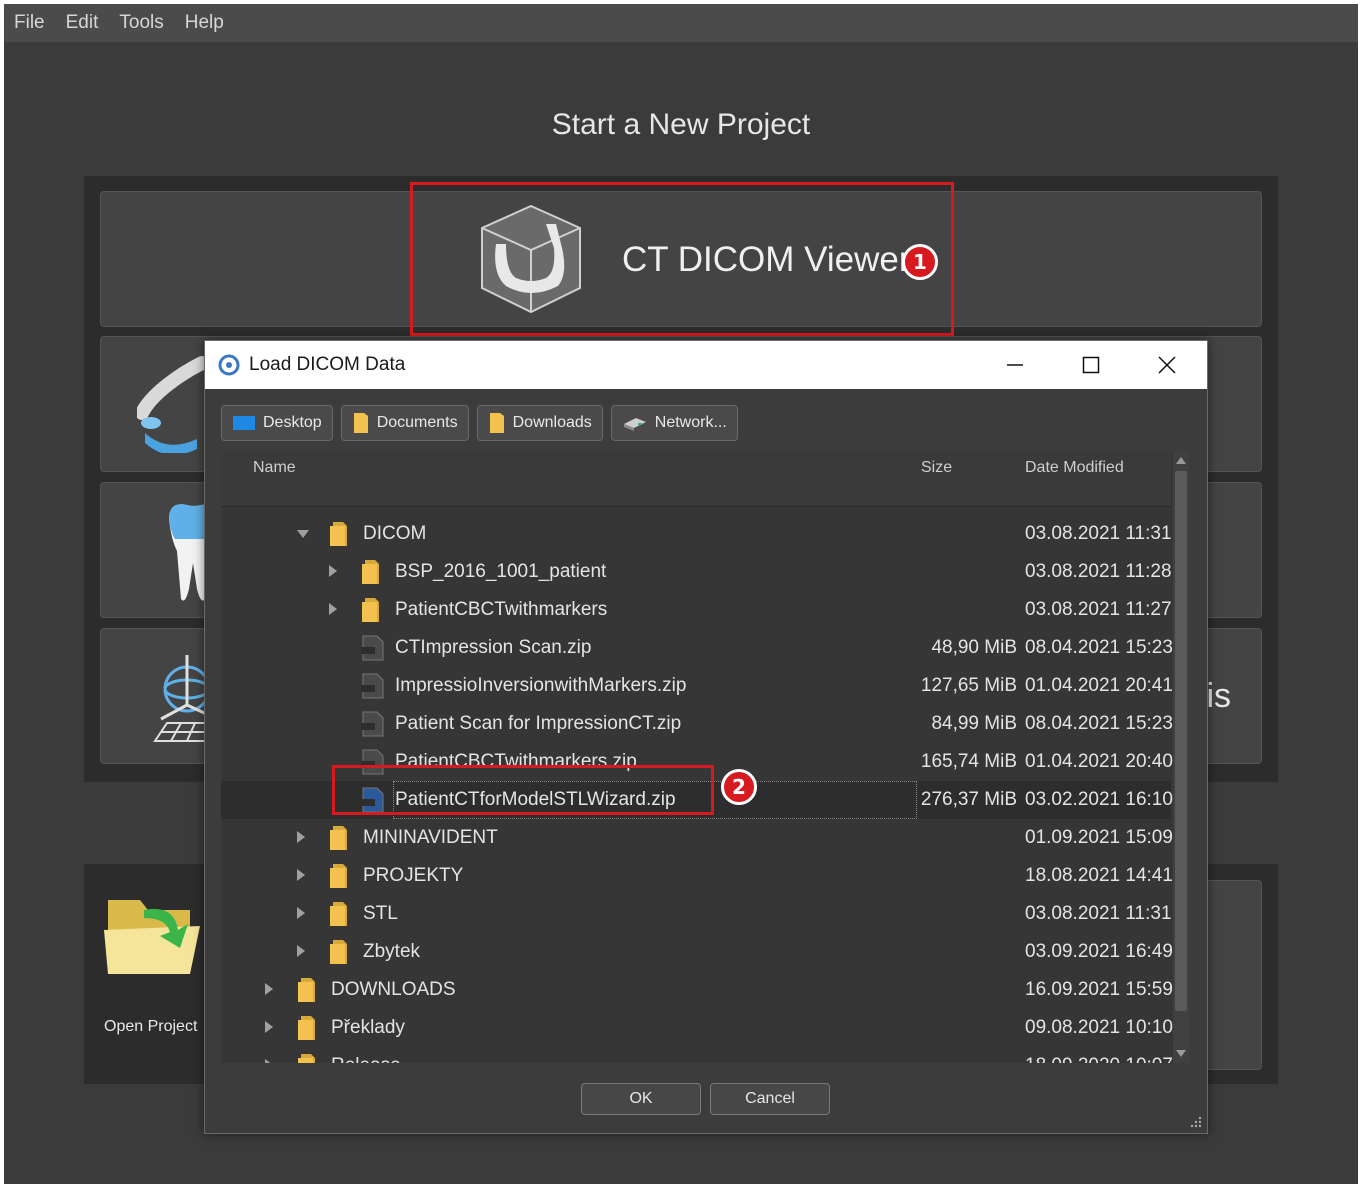 Image resolution: width=1360 pixels, height=1186 pixels. I want to click on network-drive-icon, so click(634, 424).